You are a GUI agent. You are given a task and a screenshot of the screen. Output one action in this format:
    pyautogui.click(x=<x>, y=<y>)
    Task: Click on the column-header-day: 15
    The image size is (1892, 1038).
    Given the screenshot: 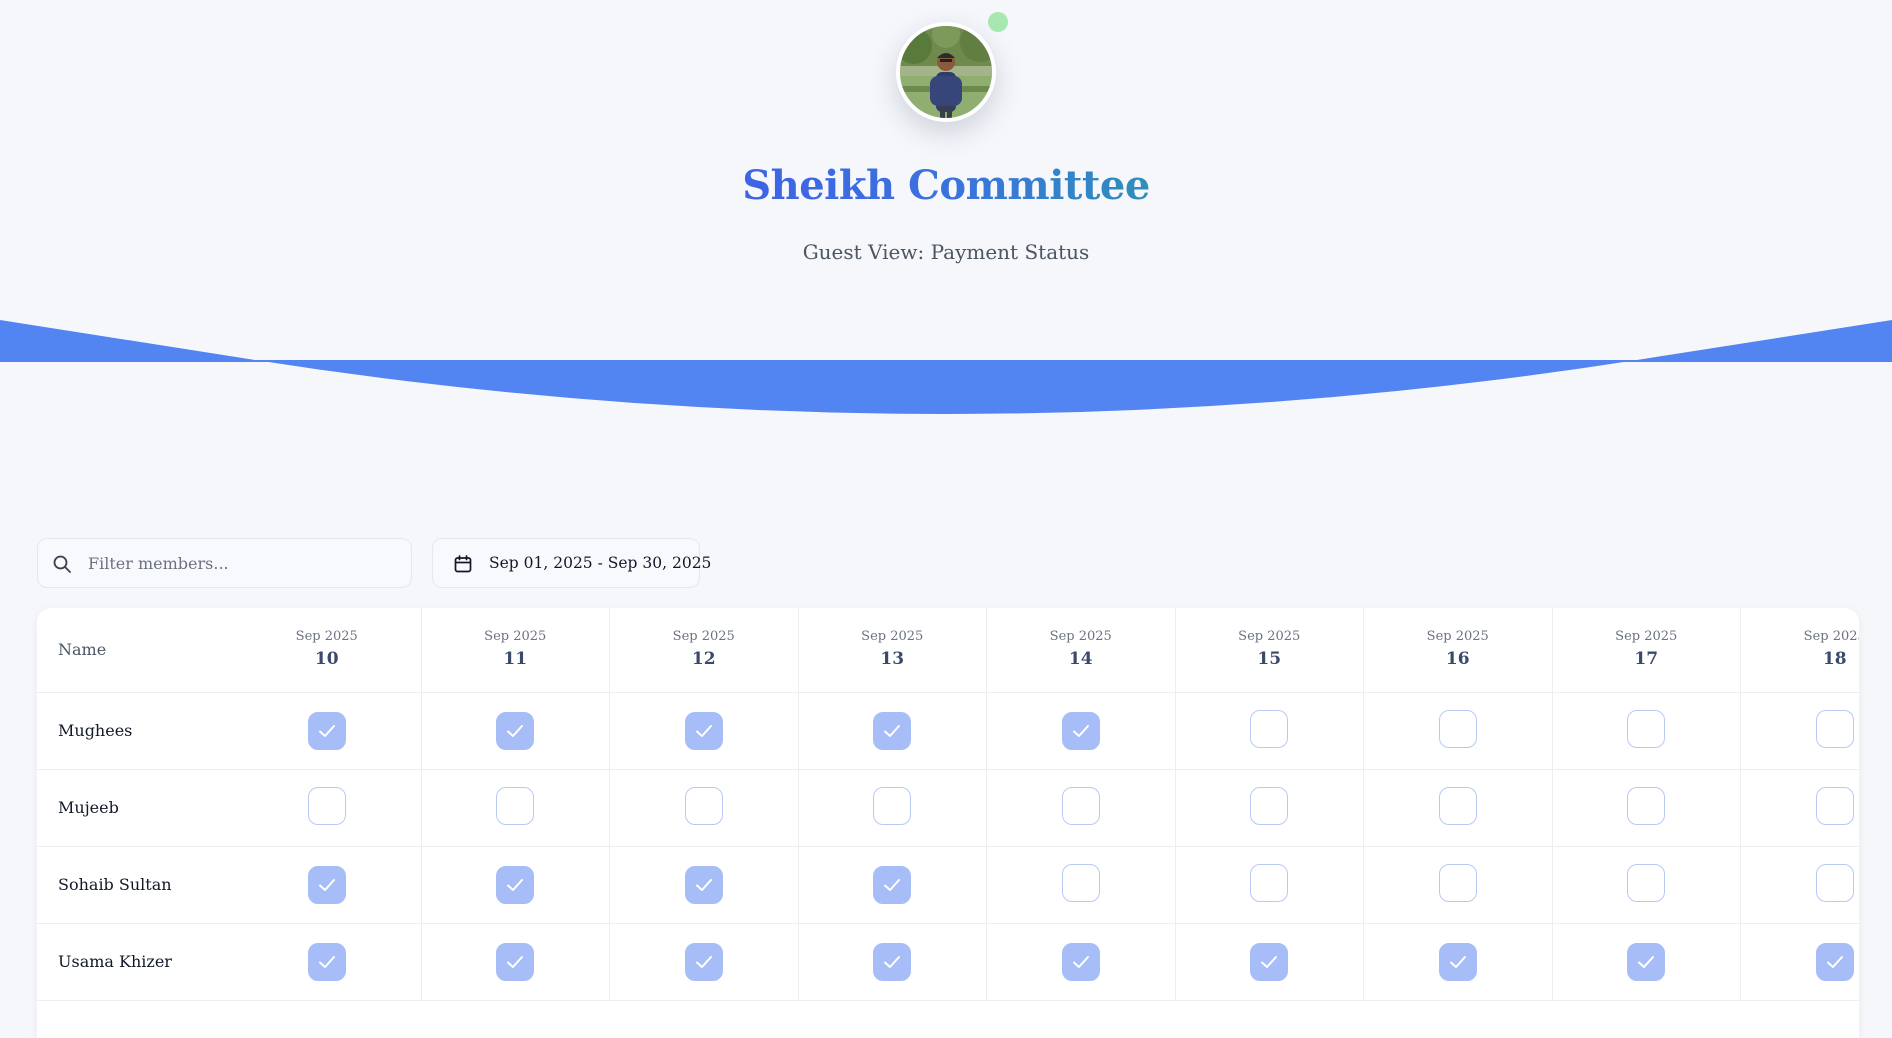 What is the action you would take?
    pyautogui.click(x=1269, y=658)
    